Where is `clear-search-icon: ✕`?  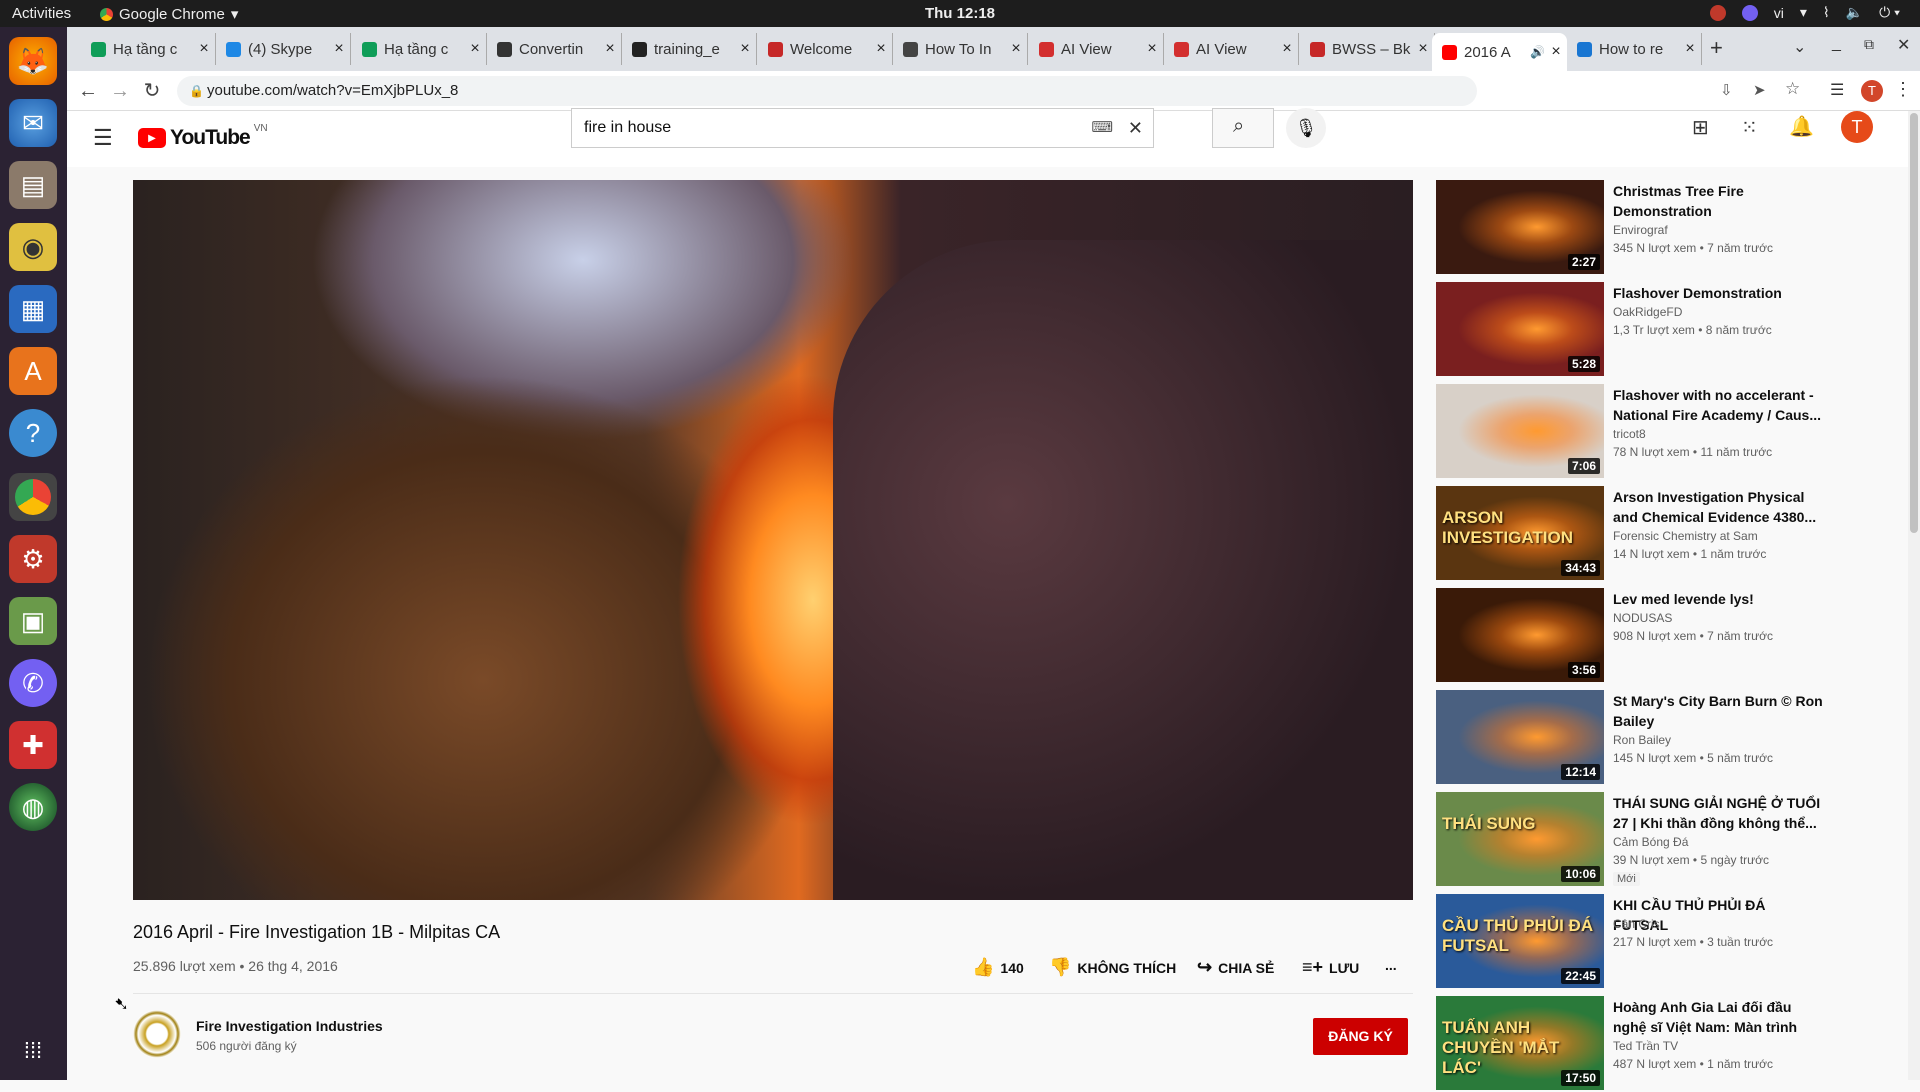 clear-search-icon: ✕ is located at coordinates (1135, 128).